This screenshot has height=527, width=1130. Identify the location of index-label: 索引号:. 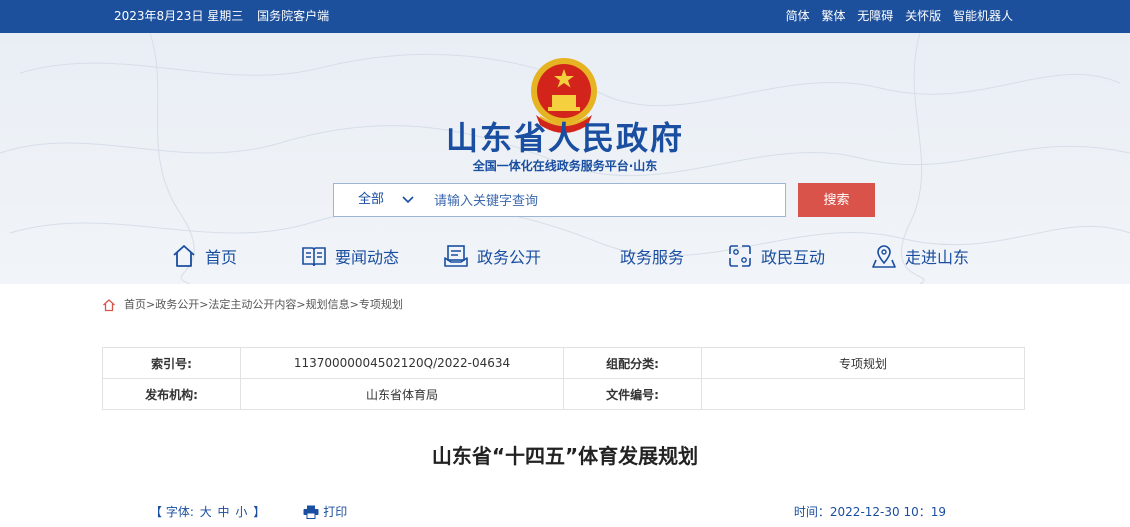
(171, 363).